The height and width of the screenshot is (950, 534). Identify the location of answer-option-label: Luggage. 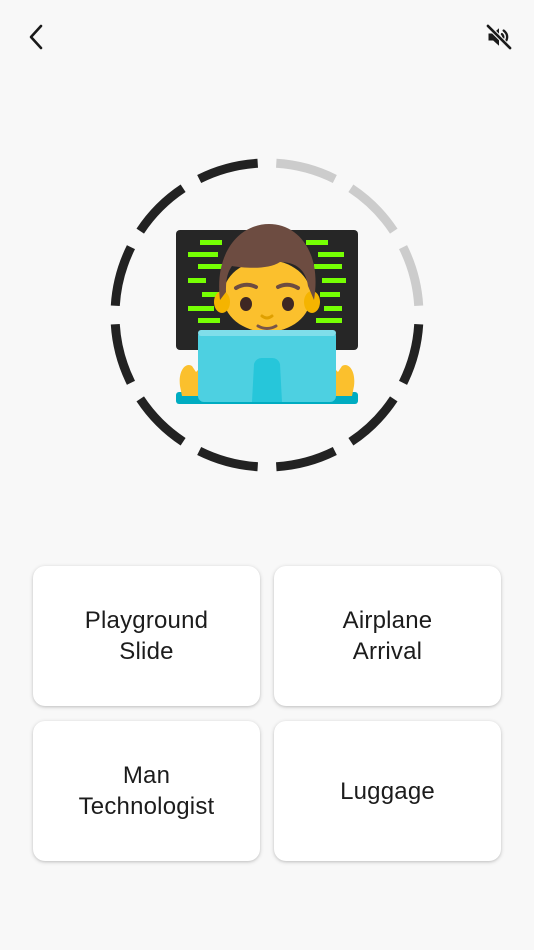
(387, 791).